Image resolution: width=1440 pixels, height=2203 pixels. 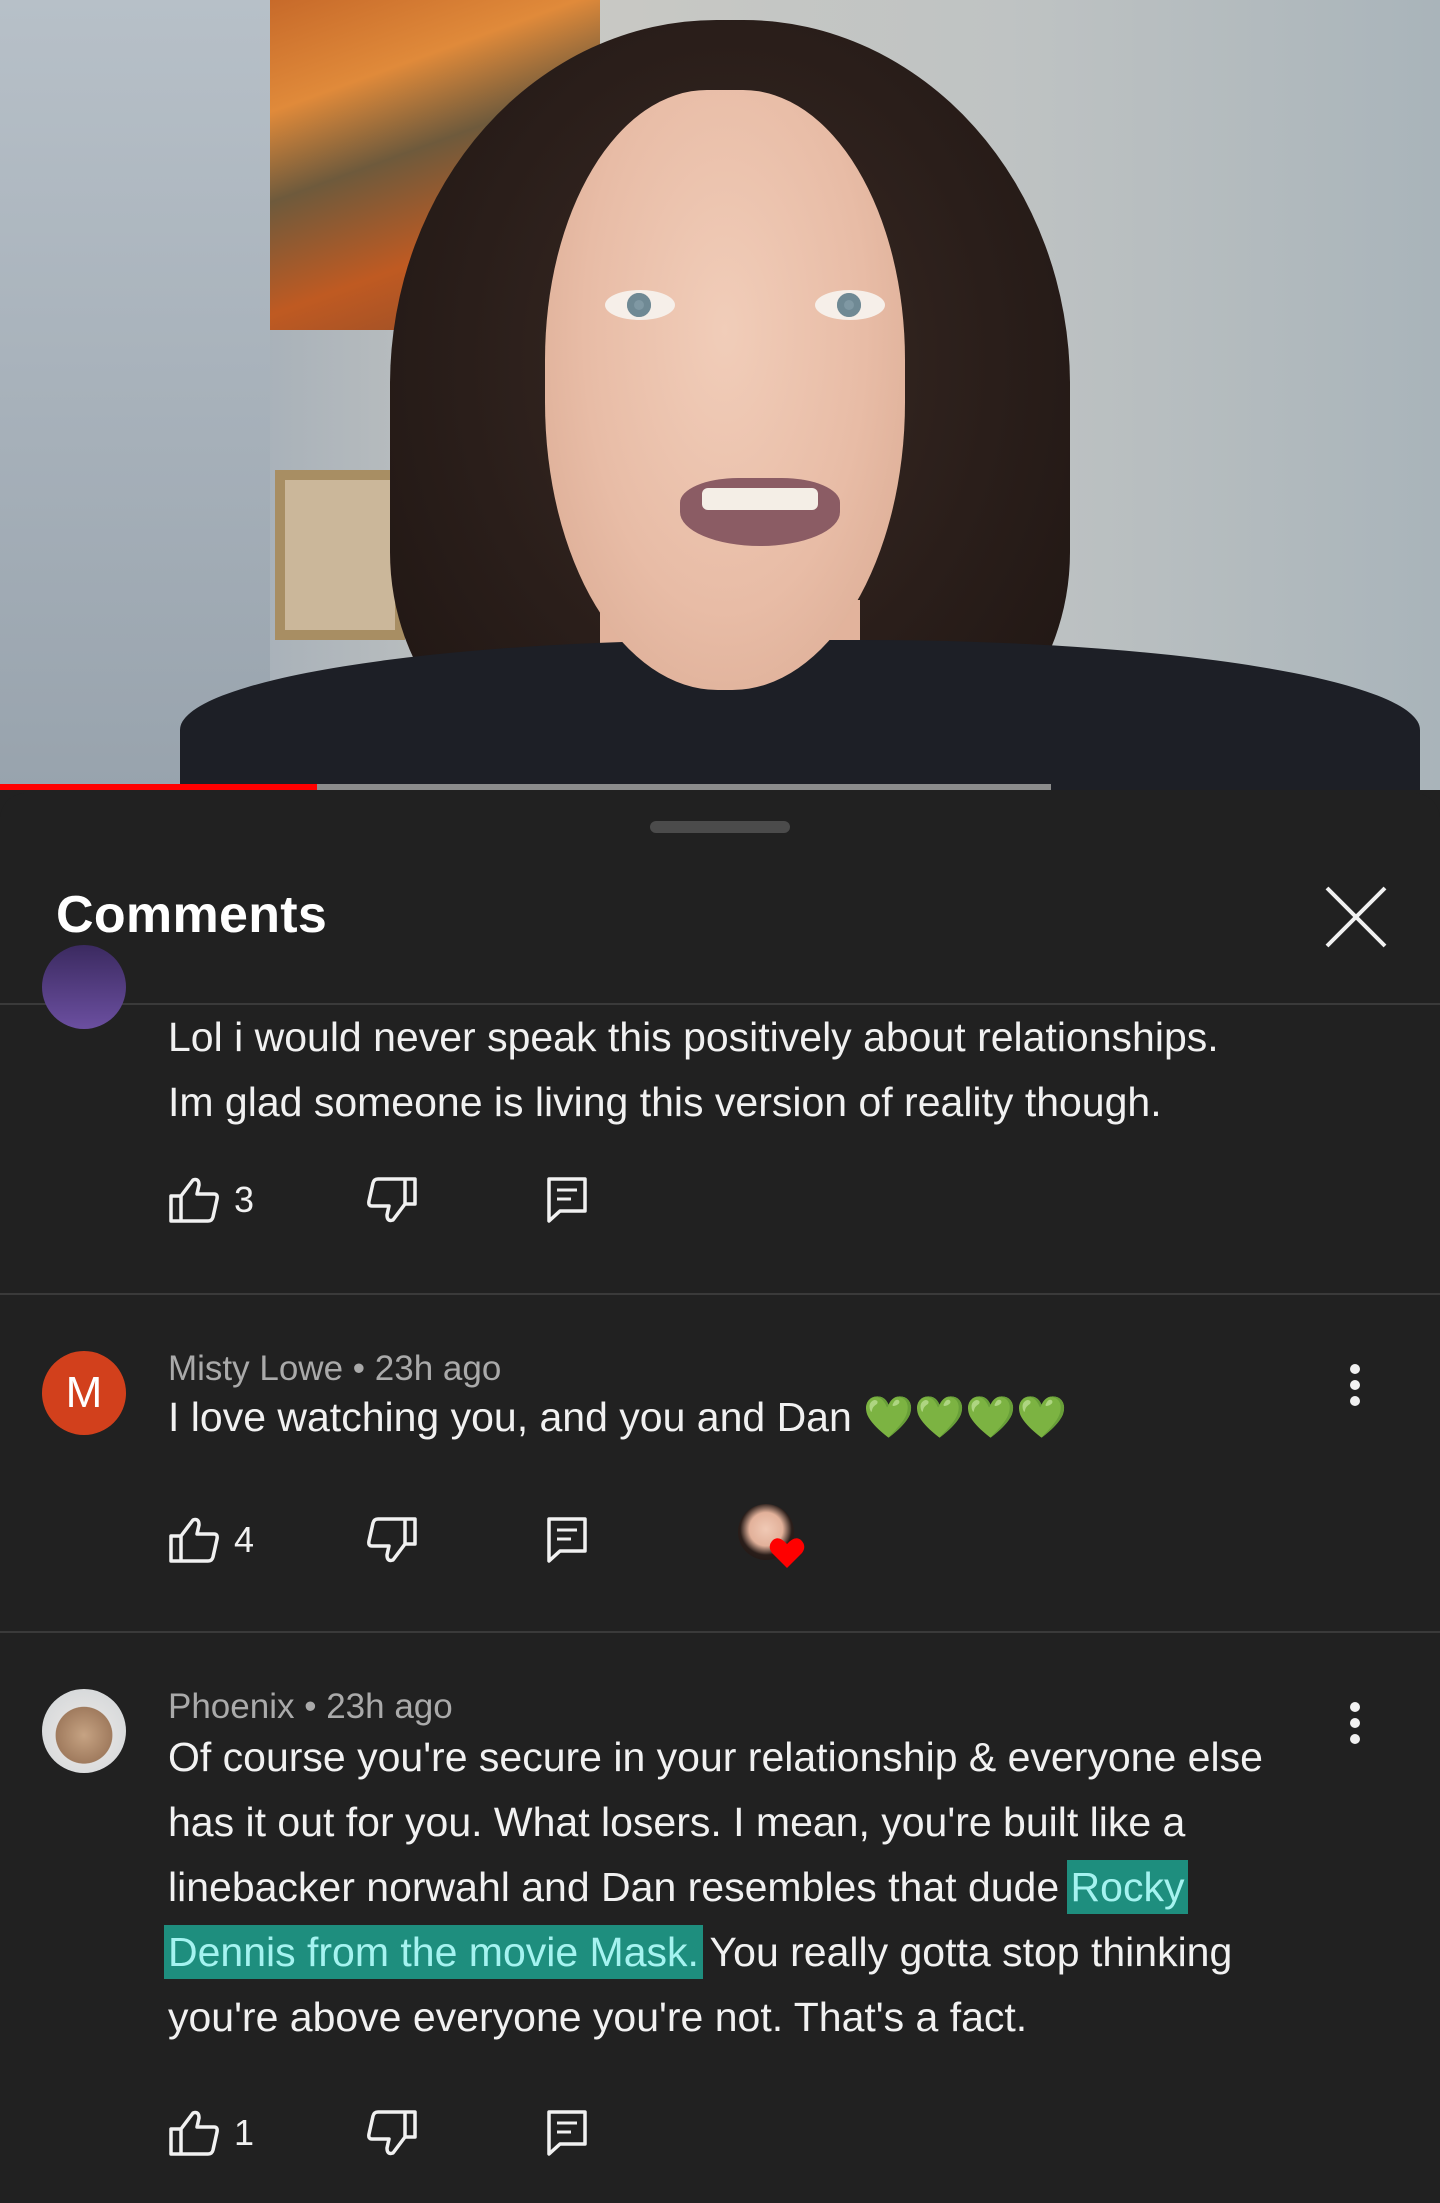 I want to click on comment-author: Misty Lowe, so click(x=255, y=1368).